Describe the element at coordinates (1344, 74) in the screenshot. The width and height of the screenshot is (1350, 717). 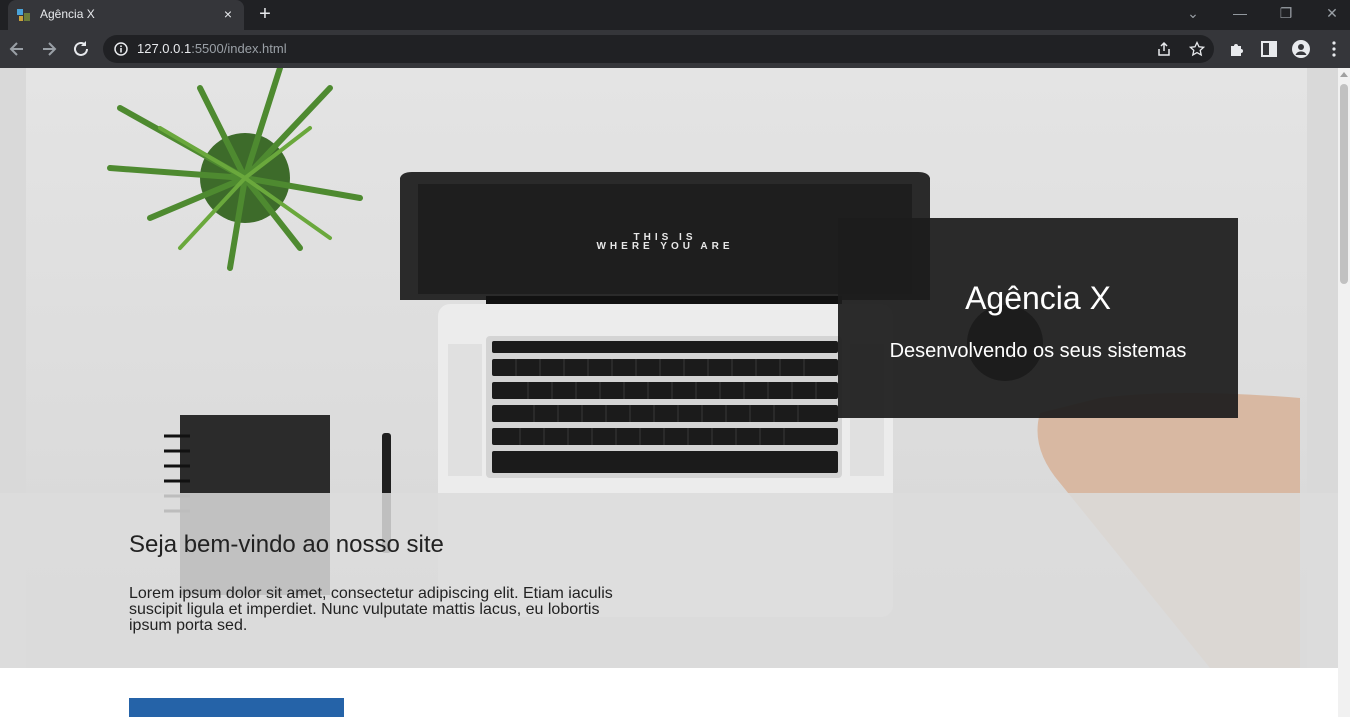
I see `scroll-up-icon` at that location.